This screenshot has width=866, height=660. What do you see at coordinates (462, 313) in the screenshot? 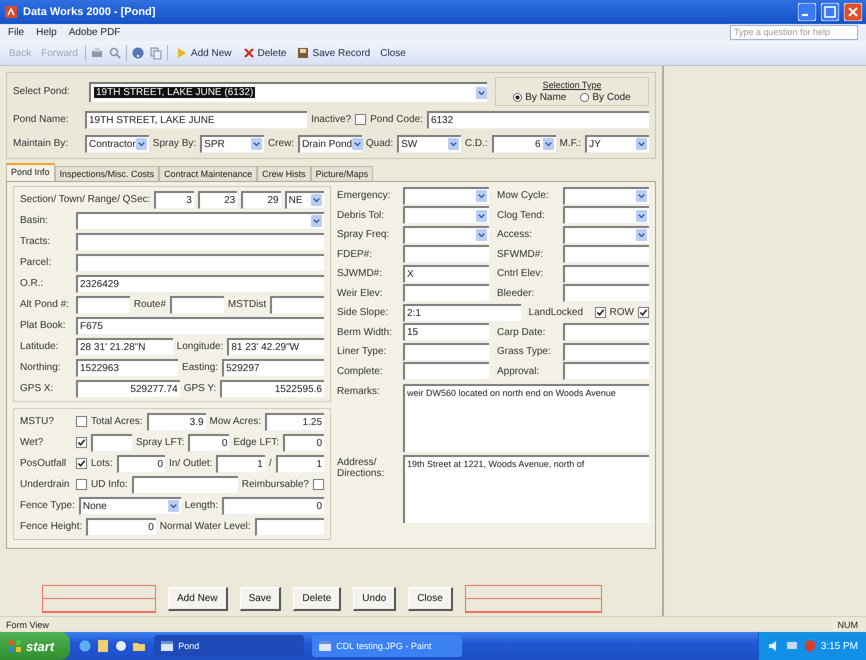
I see `text-field: 2:1` at bounding box center [462, 313].